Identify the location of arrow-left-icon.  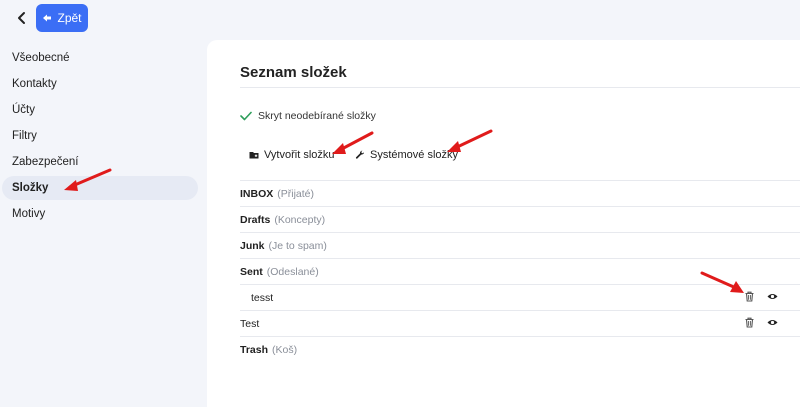
(47, 18).